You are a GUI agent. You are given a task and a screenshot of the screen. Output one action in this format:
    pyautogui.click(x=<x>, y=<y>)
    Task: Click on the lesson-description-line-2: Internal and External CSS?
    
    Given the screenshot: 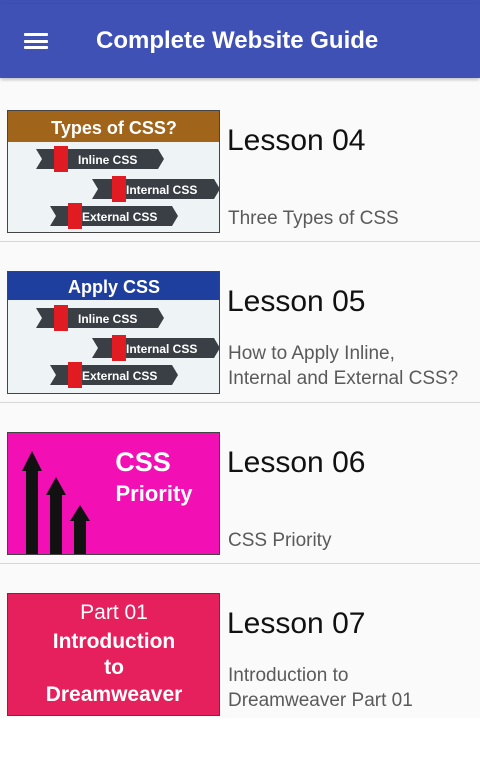 What is the action you would take?
    pyautogui.click(x=343, y=378)
    